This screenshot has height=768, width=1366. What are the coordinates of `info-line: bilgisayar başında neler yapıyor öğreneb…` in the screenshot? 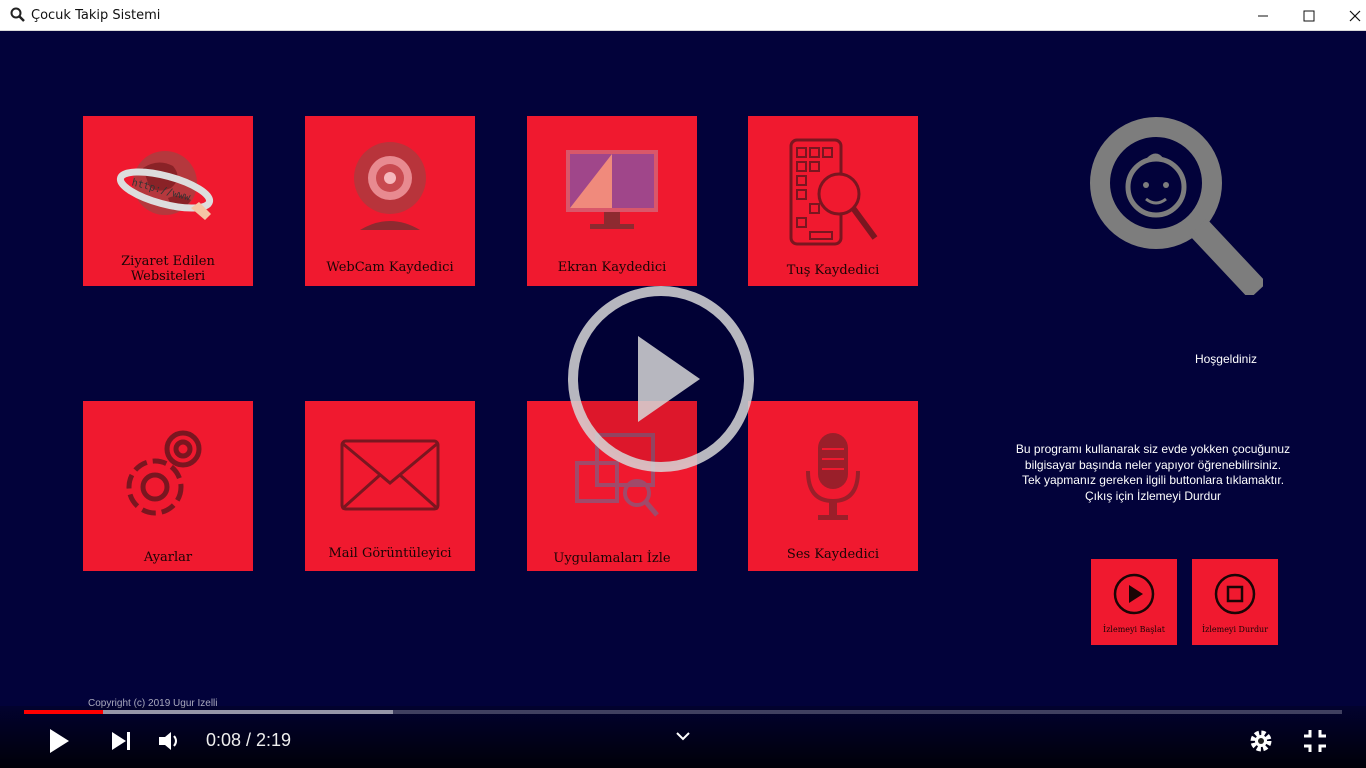 It's located at (1153, 464).